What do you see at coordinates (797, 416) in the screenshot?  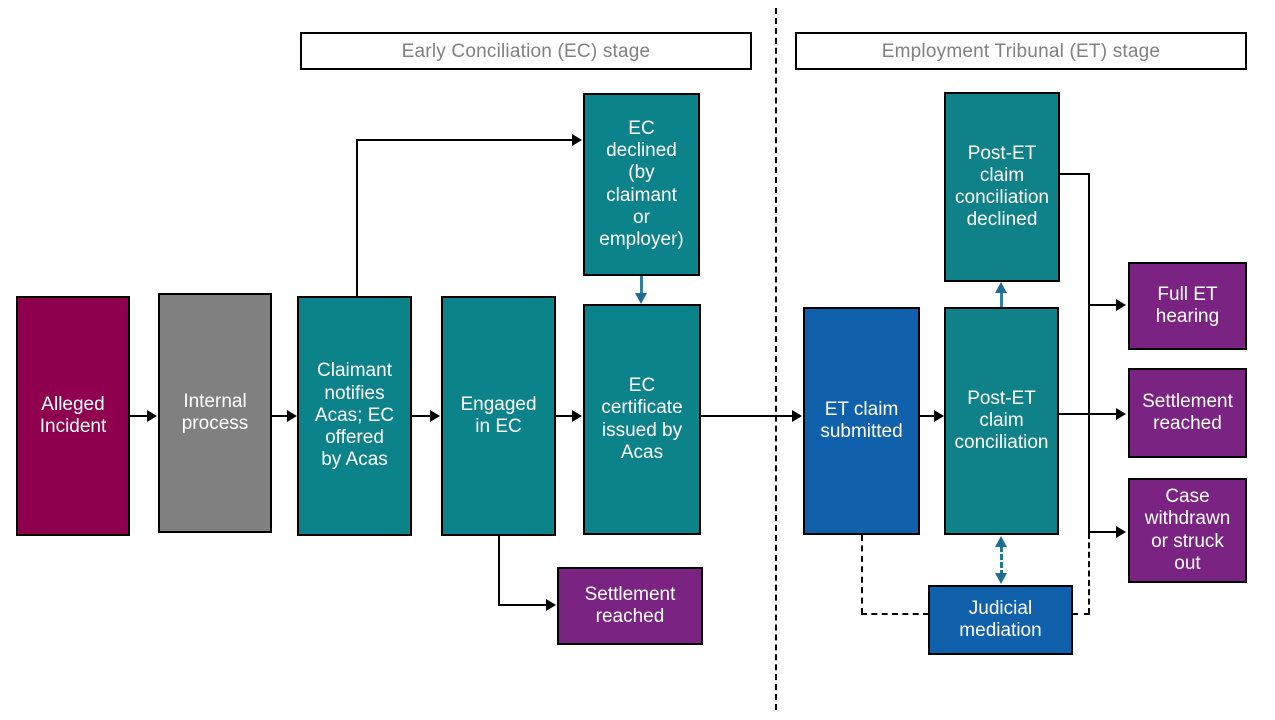 I see `arrowhead-eccertificate-to-etclaim` at bounding box center [797, 416].